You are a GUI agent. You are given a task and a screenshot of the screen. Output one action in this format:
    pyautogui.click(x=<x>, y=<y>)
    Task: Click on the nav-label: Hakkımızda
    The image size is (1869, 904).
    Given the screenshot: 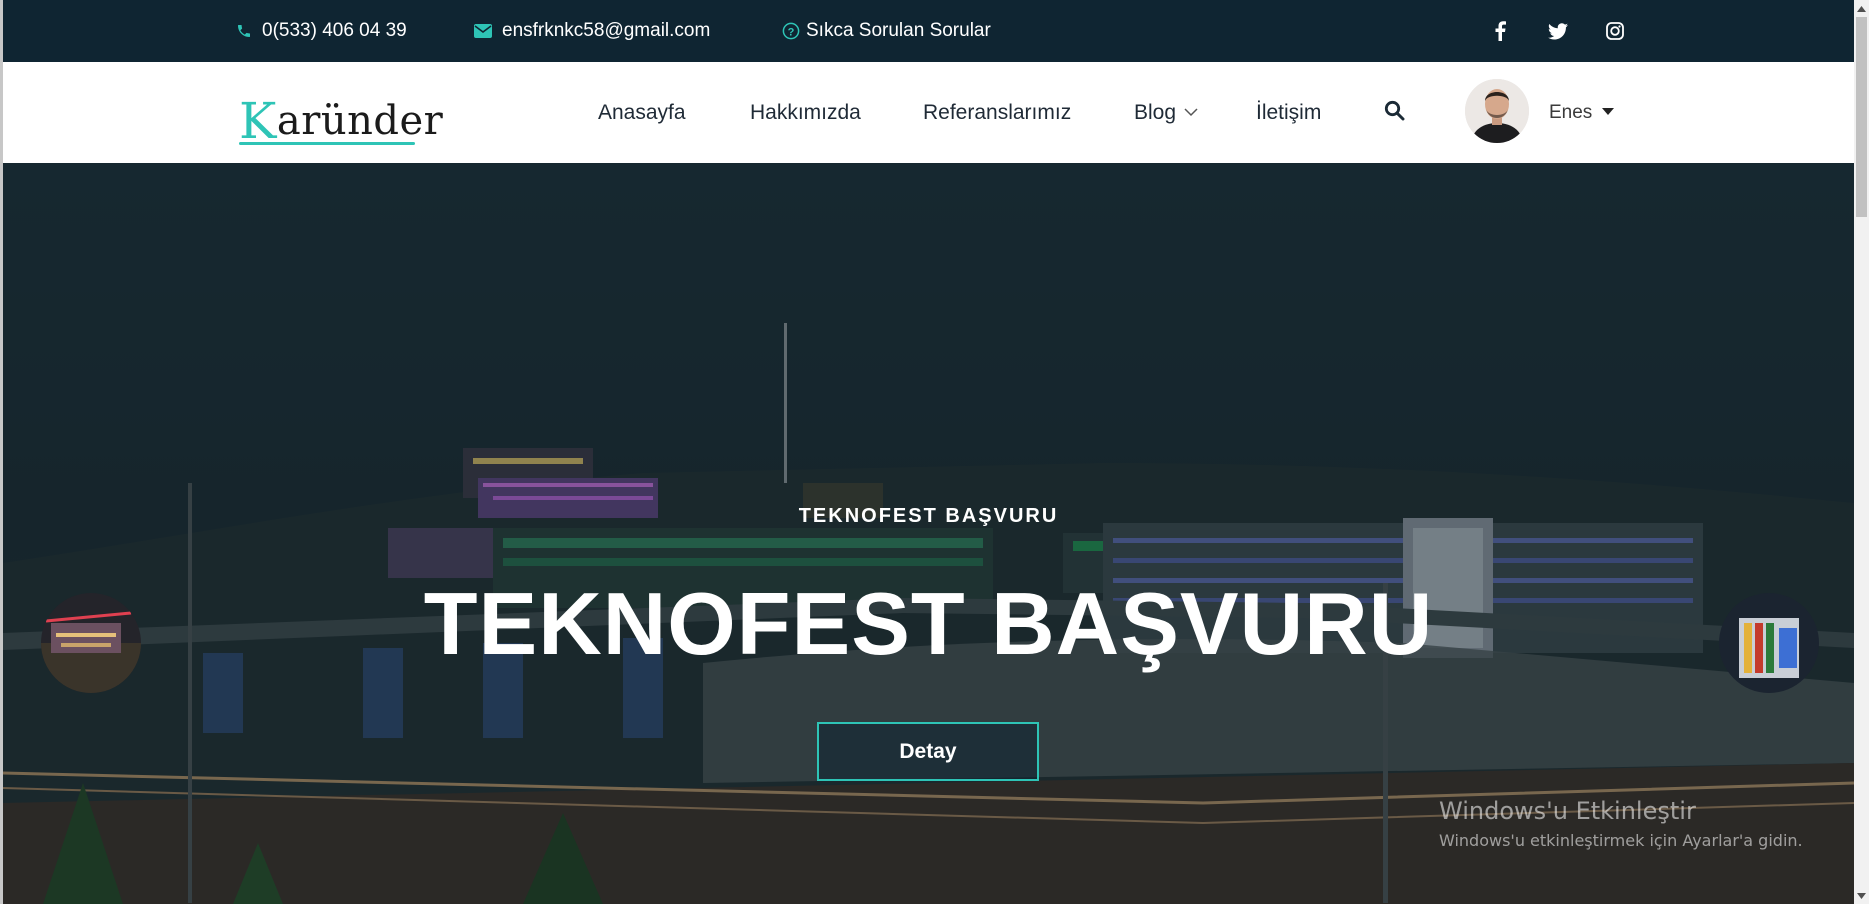 What is the action you would take?
    pyautogui.click(x=805, y=112)
    